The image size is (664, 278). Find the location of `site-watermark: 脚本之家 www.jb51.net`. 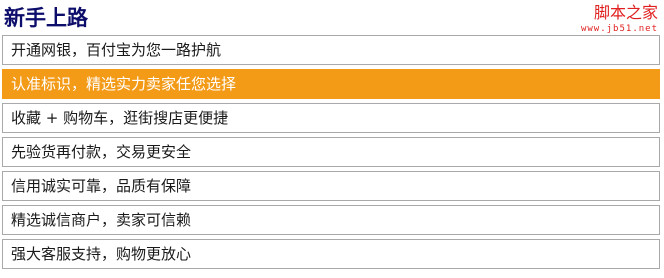

site-watermark: 脚本之家 www.jb51.net is located at coordinates (619, 18).